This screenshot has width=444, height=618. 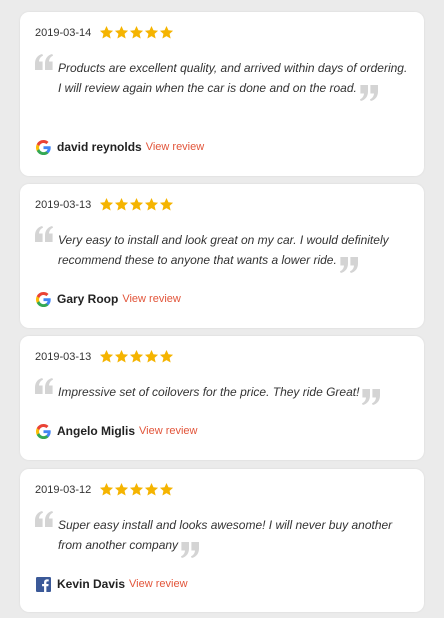 I want to click on reviewer-name: Angelo Miglis, so click(x=96, y=431).